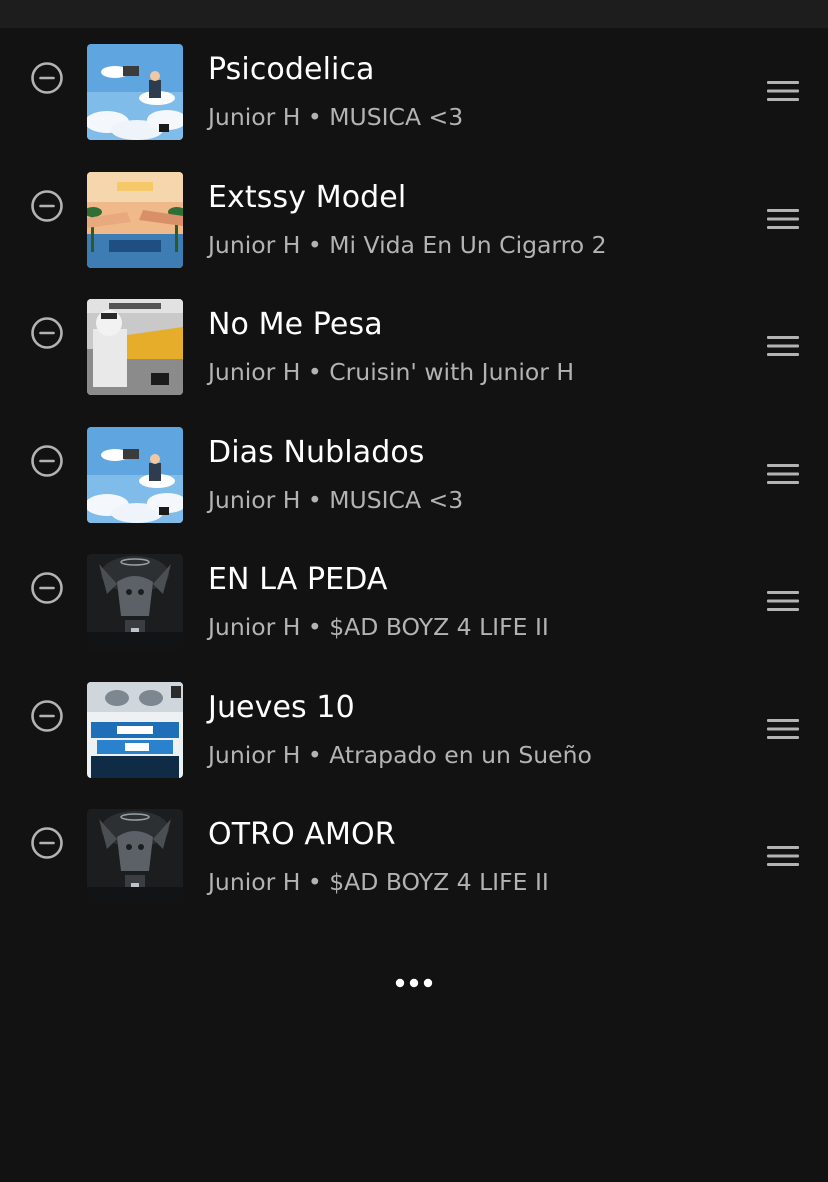 The height and width of the screenshot is (1182, 828). I want to click on more-horizontal-icon, so click(414, 983).